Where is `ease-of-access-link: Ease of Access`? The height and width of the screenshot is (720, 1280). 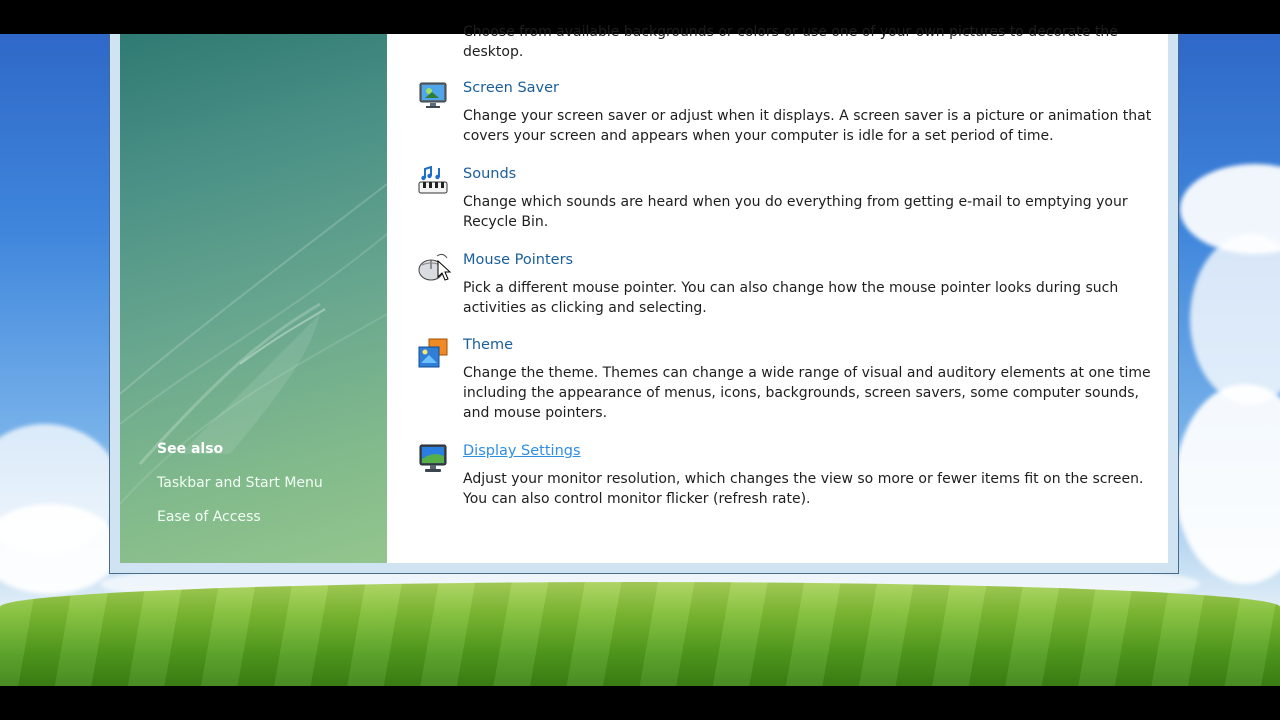 ease-of-access-link: Ease of Access is located at coordinates (209, 517).